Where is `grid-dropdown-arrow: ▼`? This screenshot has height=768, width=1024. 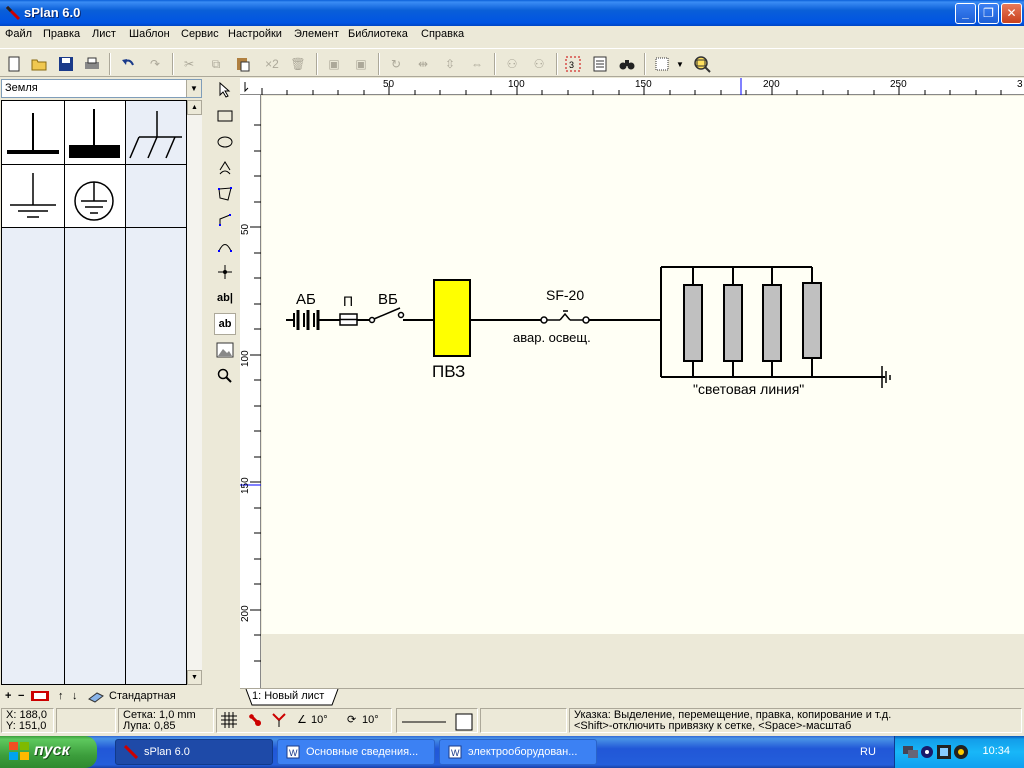 grid-dropdown-arrow: ▼ is located at coordinates (680, 64).